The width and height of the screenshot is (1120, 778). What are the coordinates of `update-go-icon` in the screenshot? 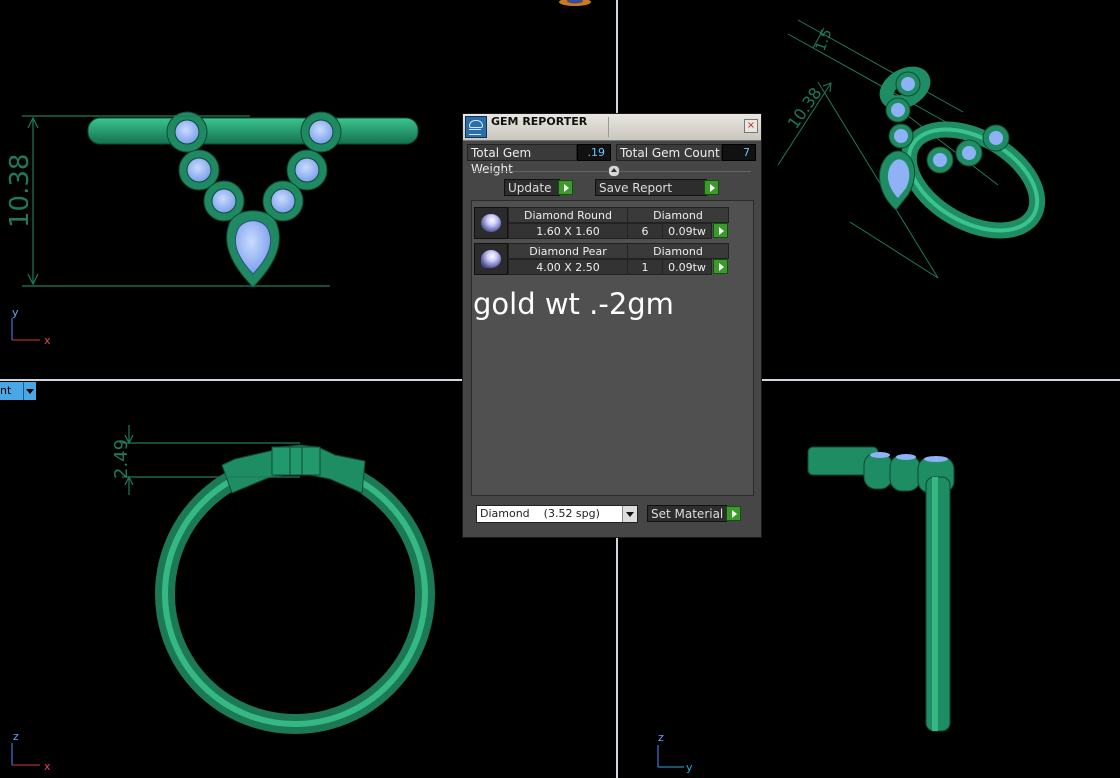 It's located at (565, 187).